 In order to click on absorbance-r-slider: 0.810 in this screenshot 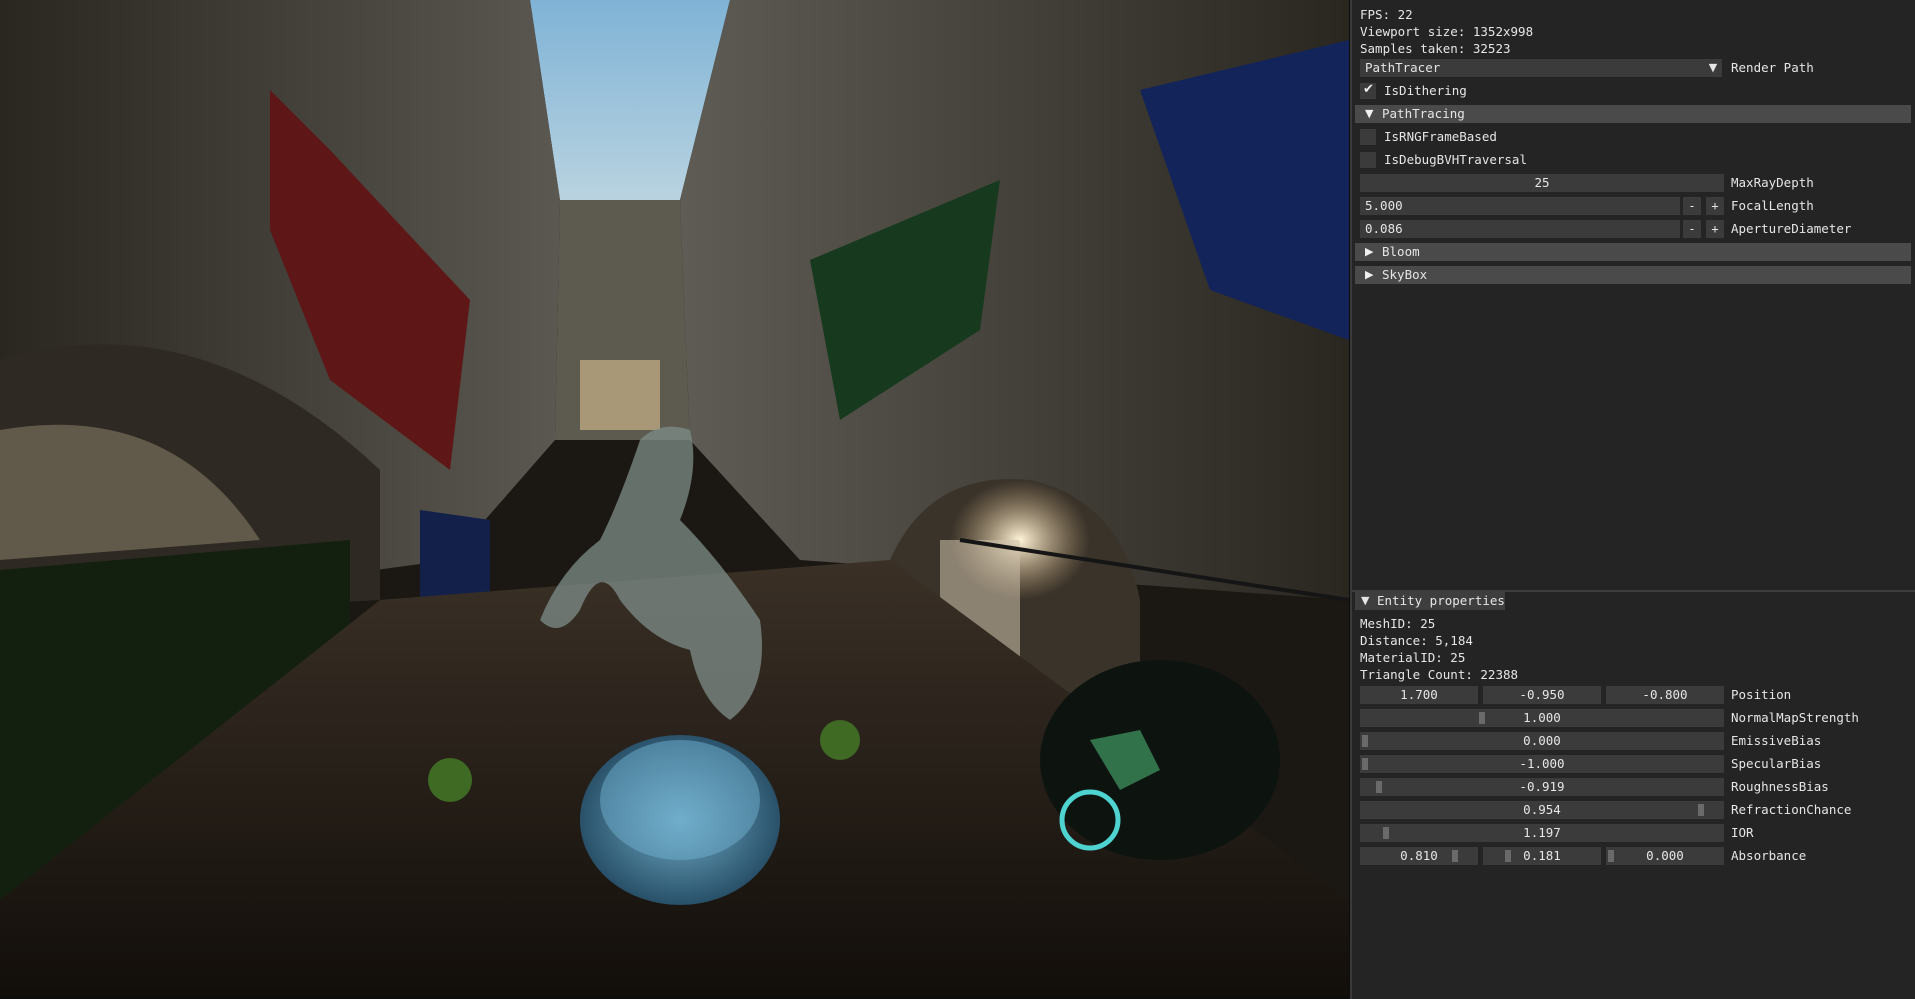, I will do `click(1419, 856)`.